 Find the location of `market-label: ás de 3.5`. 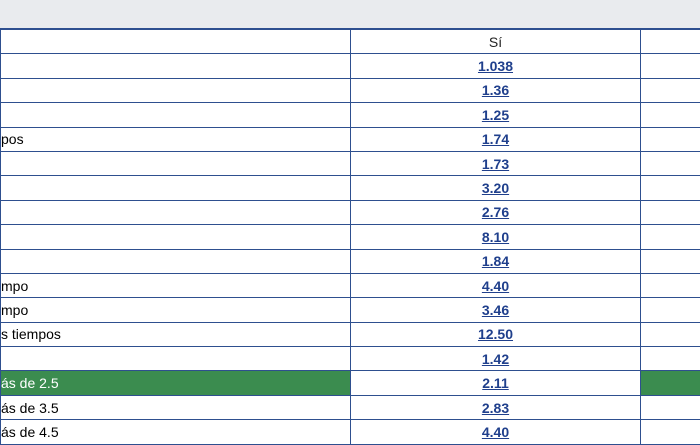

market-label: ás de 3.5 is located at coordinates (30, 408).